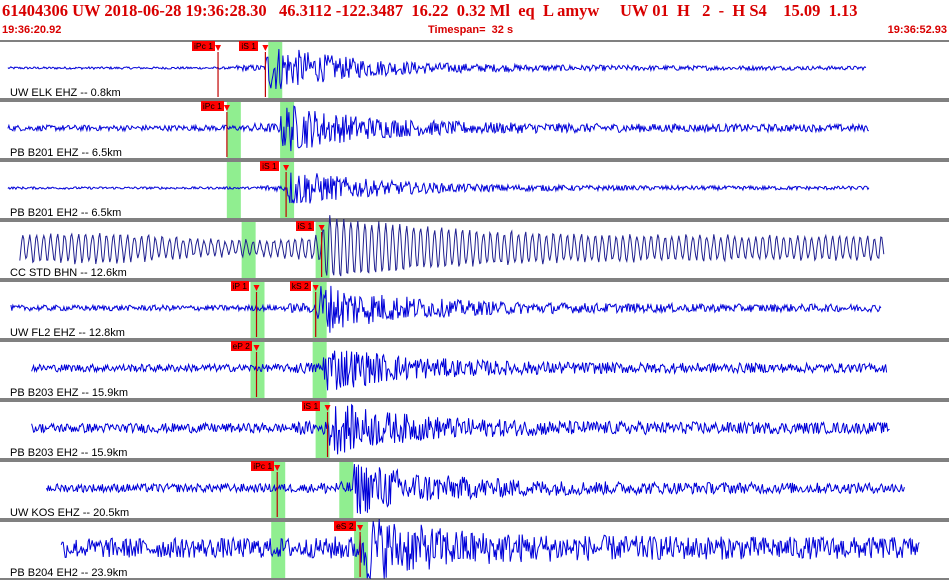 The height and width of the screenshot is (580, 949). What do you see at coordinates (300, 286) in the screenshot?
I see `pick-label: kS 2` at bounding box center [300, 286].